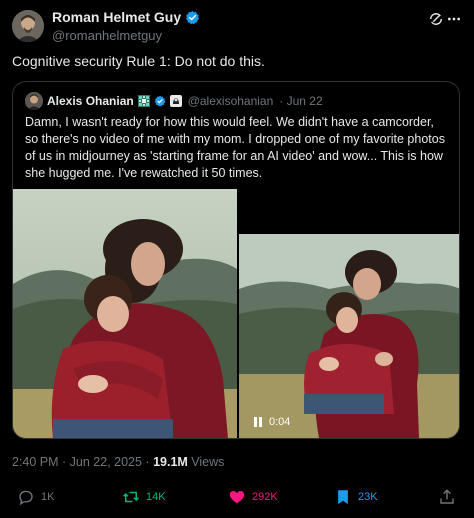 The image size is (474, 518). I want to click on author-name: Roman Helmet Guy, so click(116, 17).